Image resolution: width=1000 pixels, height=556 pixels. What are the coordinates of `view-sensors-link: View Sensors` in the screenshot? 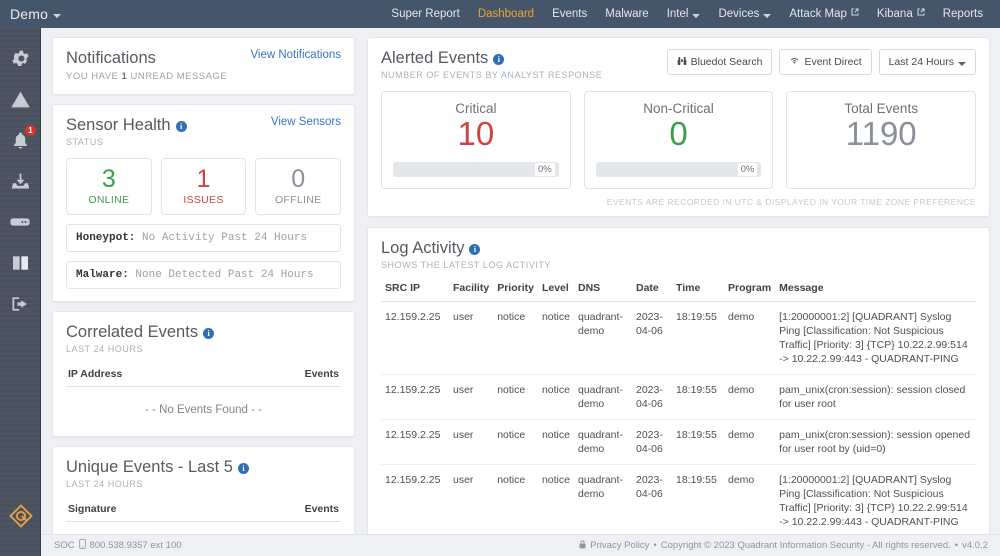 It's located at (306, 122).